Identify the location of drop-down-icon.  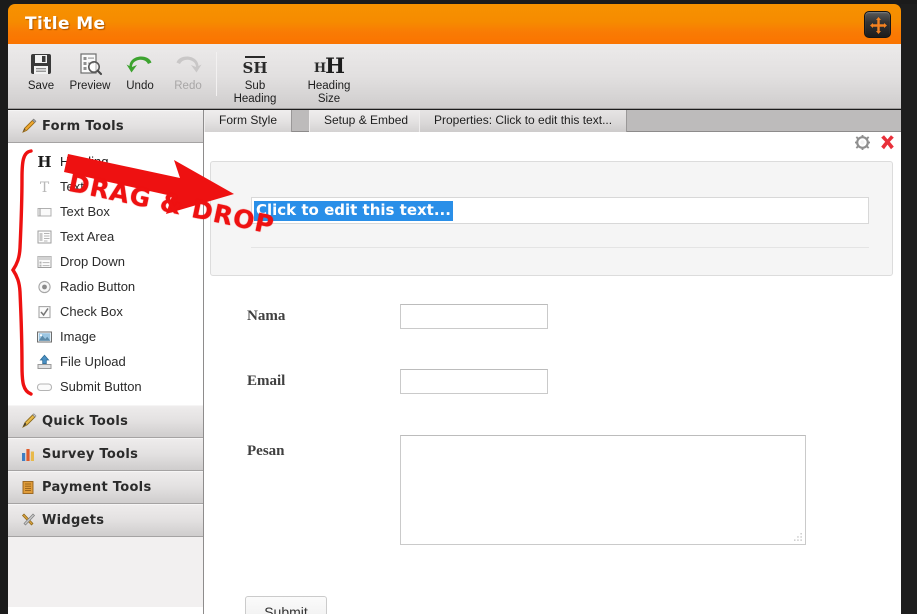
(48, 262).